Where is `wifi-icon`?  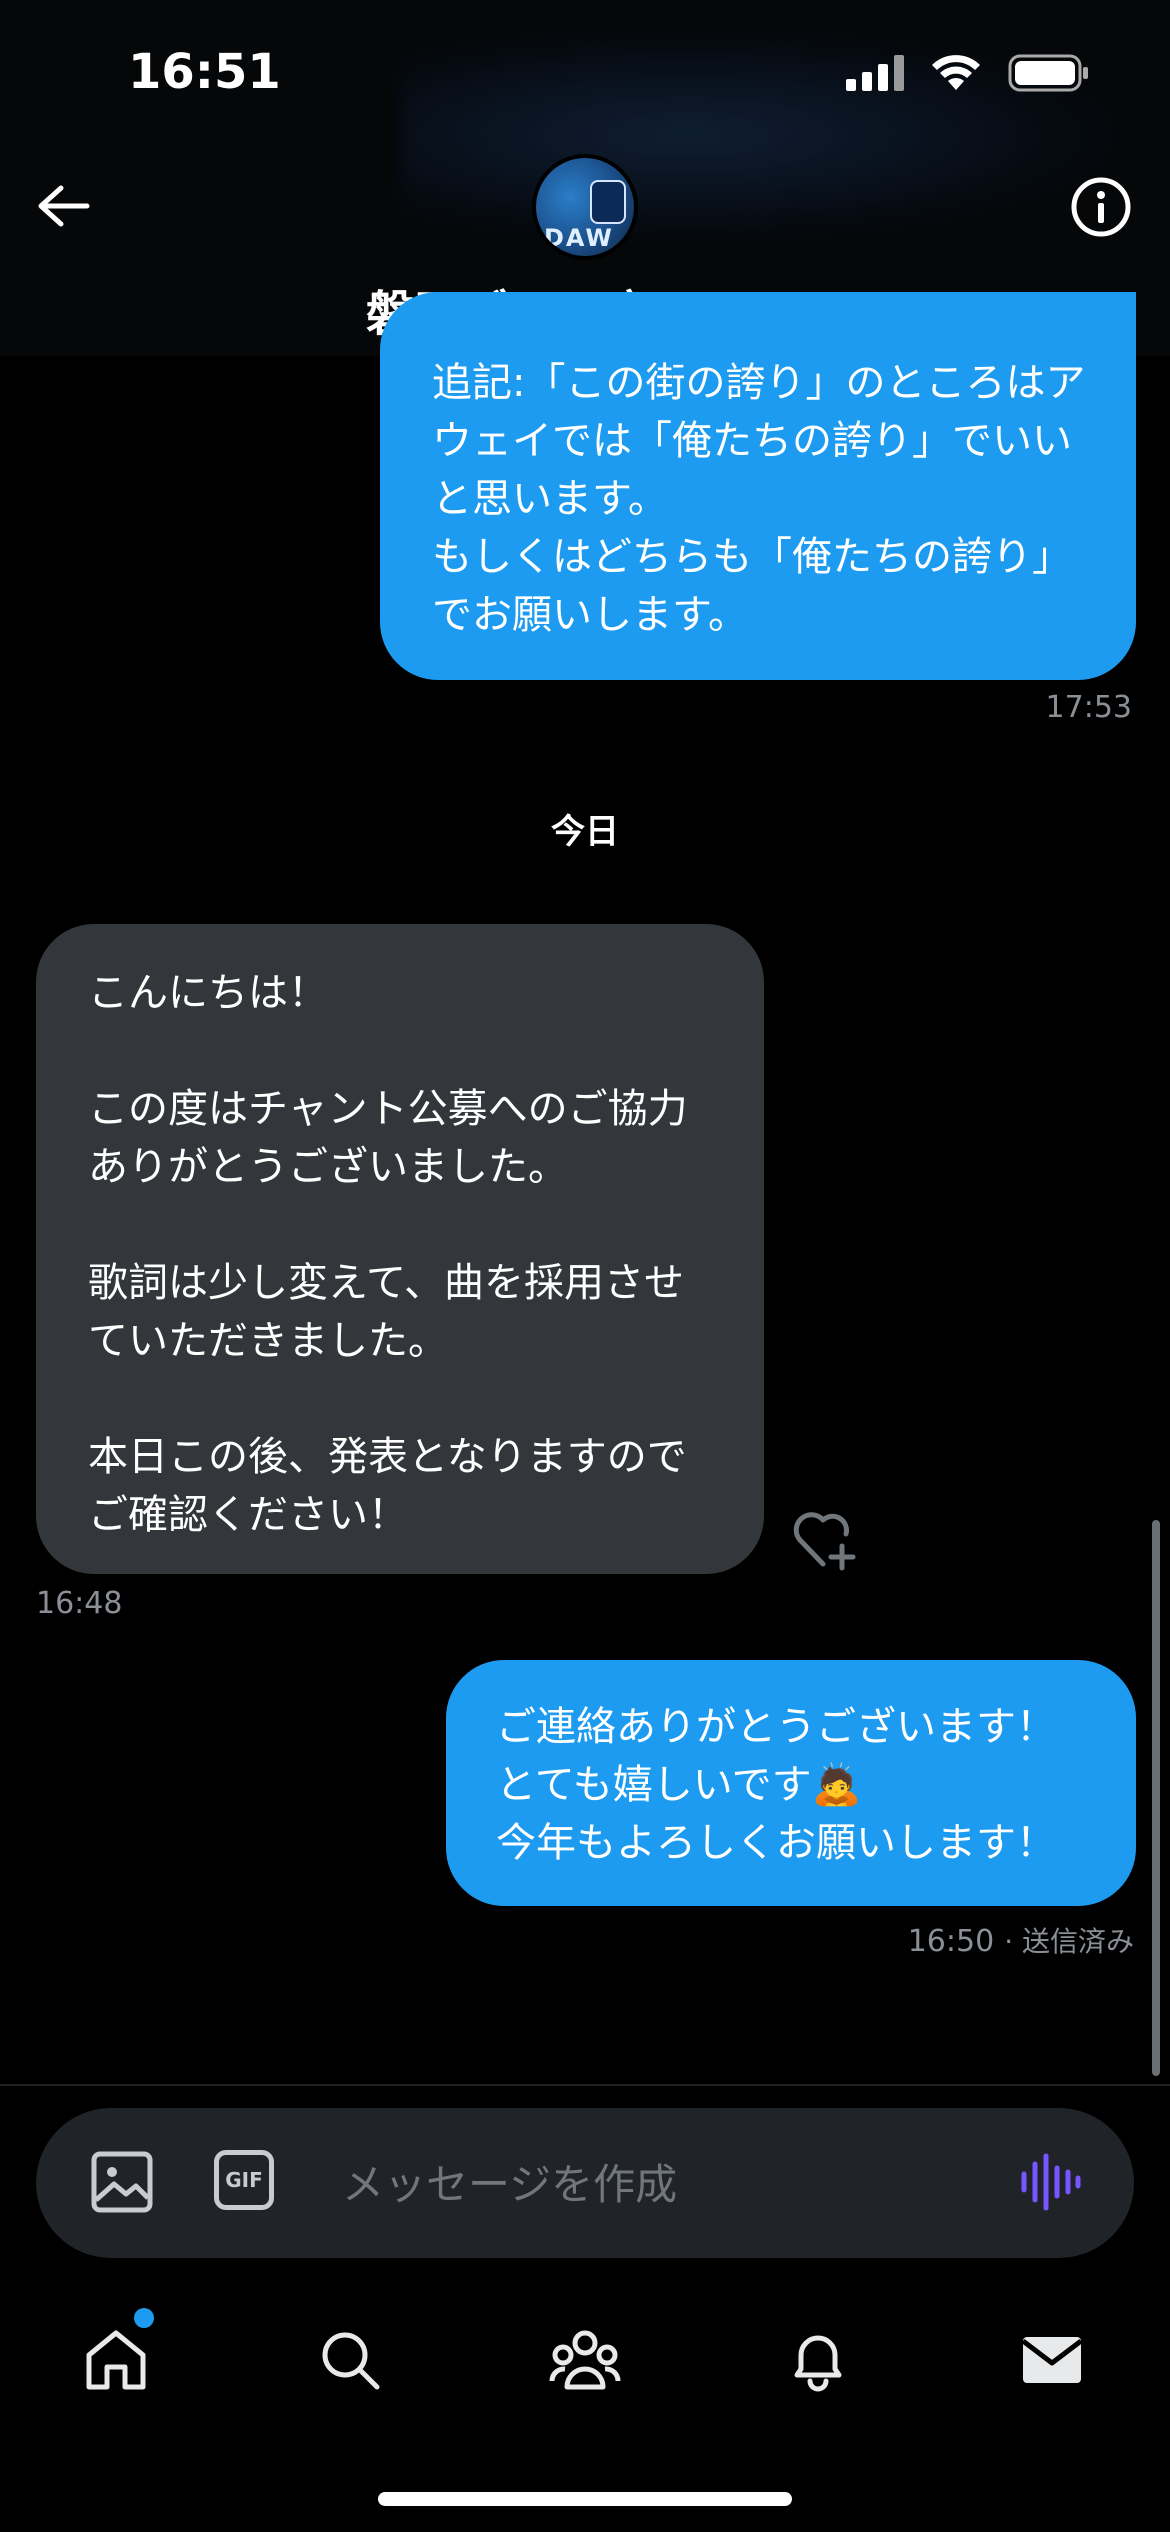 wifi-icon is located at coordinates (956, 72).